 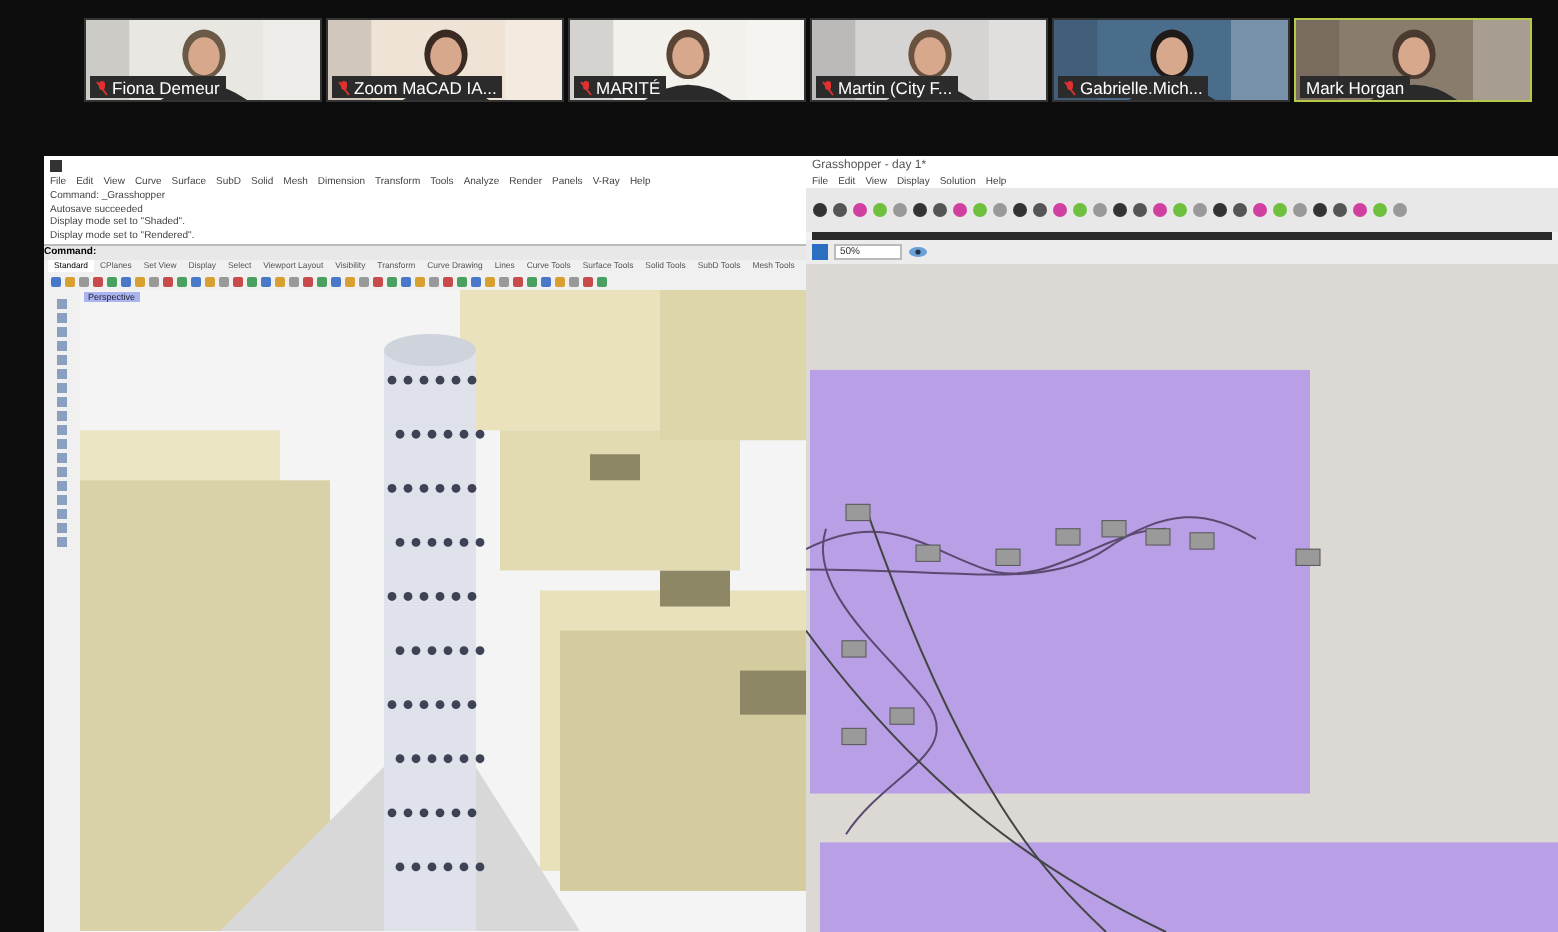 What do you see at coordinates (628, 87) in the screenshot?
I see `participant-name: MARITÉ` at bounding box center [628, 87].